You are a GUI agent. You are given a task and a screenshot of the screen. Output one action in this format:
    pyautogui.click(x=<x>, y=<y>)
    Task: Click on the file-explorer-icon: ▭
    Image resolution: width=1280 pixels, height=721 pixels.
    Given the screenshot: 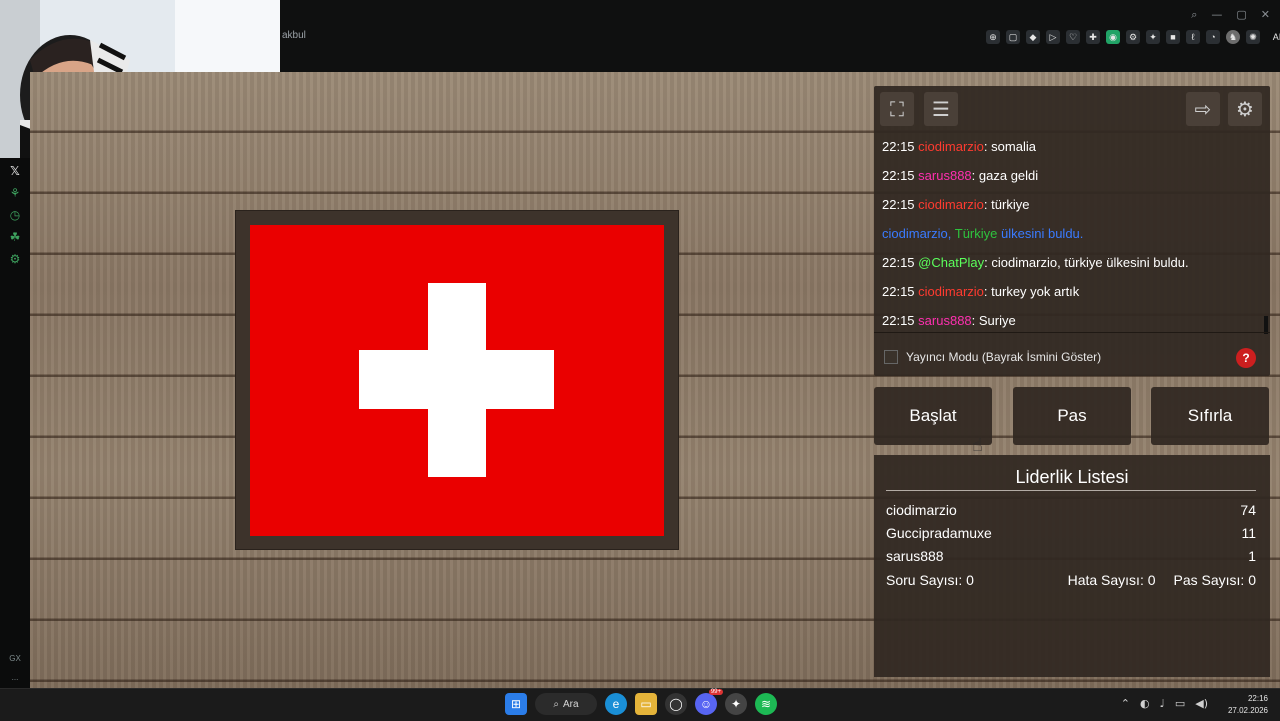 What is the action you would take?
    pyautogui.click(x=646, y=704)
    